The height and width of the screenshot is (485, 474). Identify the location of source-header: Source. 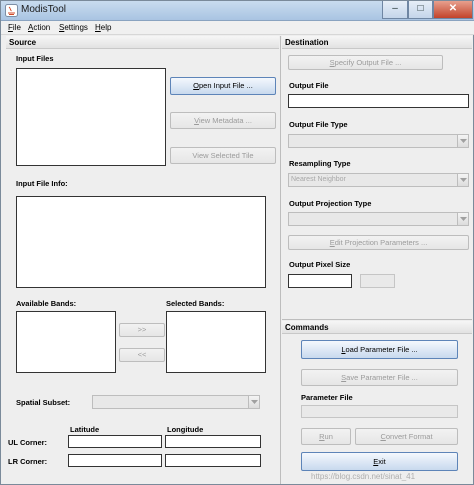
(142, 42).